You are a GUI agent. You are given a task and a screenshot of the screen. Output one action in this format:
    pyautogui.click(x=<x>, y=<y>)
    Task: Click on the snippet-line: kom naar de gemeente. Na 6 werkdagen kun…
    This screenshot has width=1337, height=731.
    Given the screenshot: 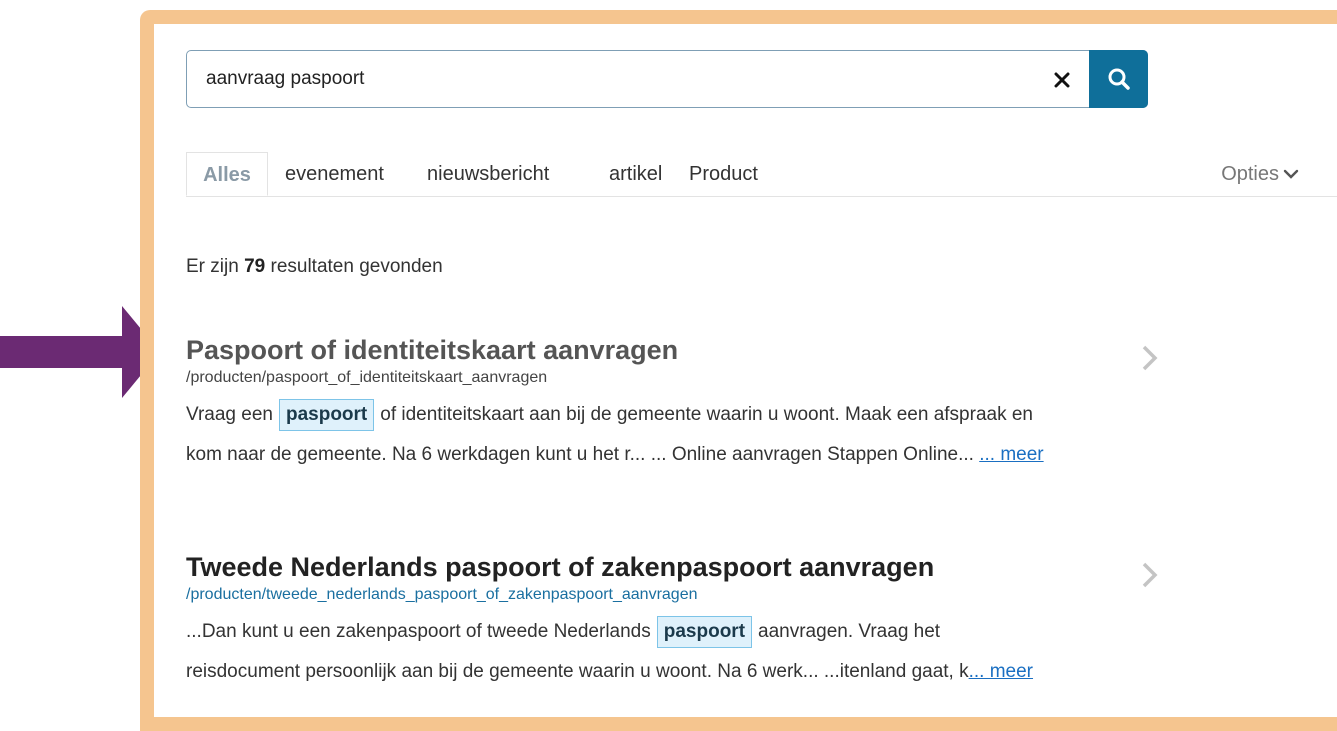 What is the action you would take?
    pyautogui.click(x=668, y=455)
    